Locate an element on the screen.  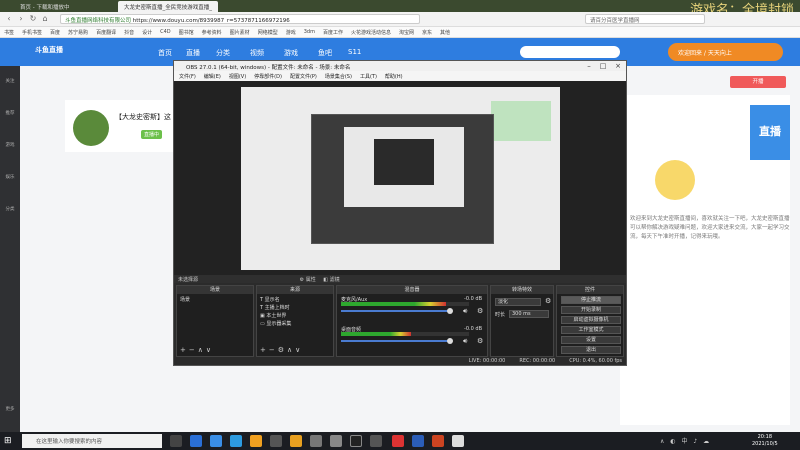
stop-streaming-button: 停止推流 is located at coordinates (591, 300).